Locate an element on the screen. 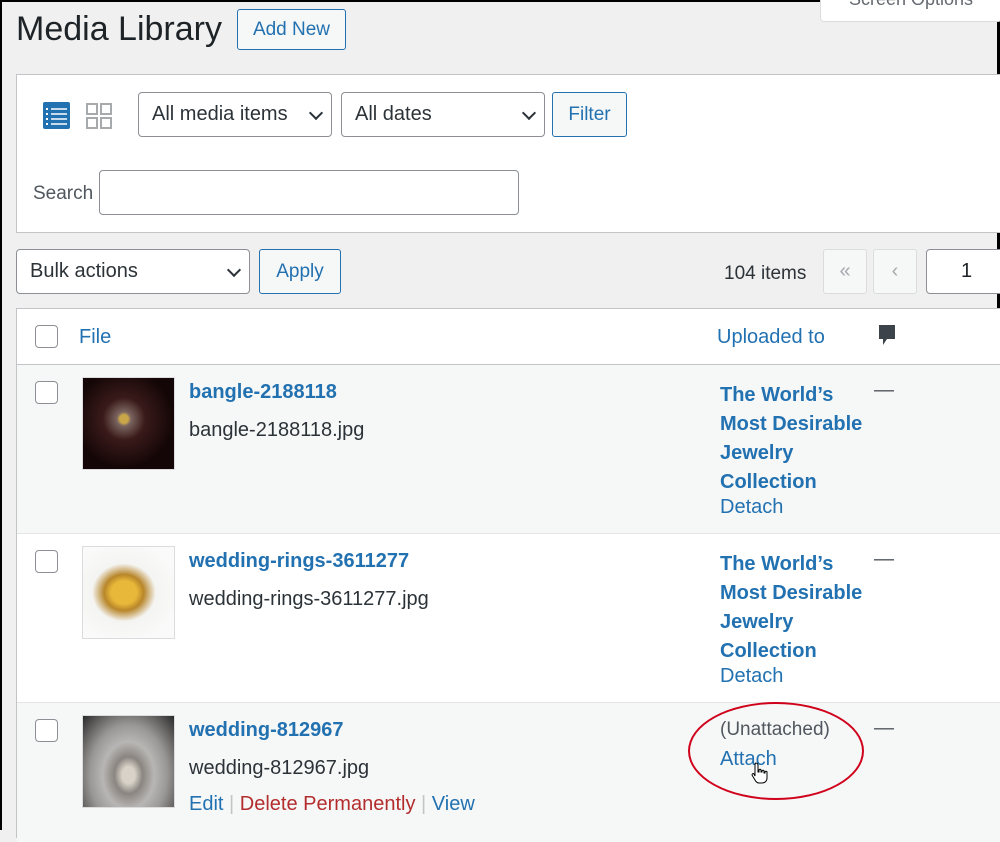  dates-value: All dates is located at coordinates (393, 114).